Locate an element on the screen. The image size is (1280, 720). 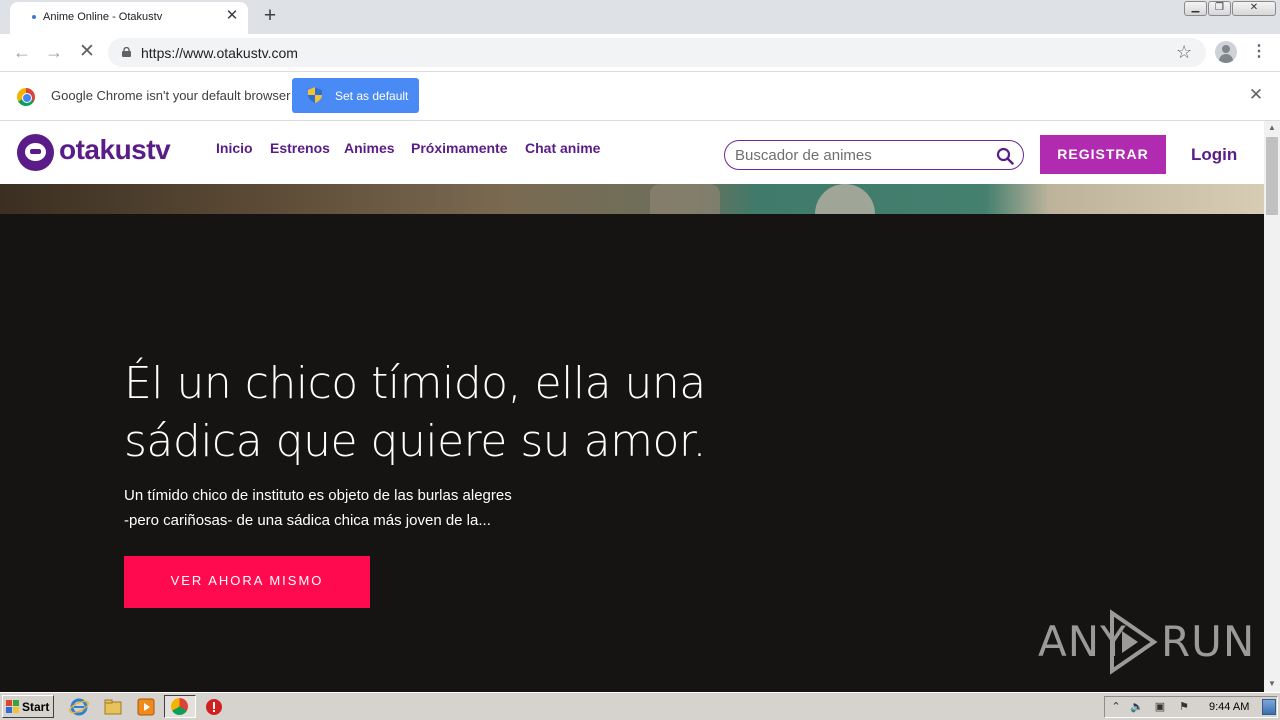
infobar-close-icon: ✕ is located at coordinates (1256, 95).